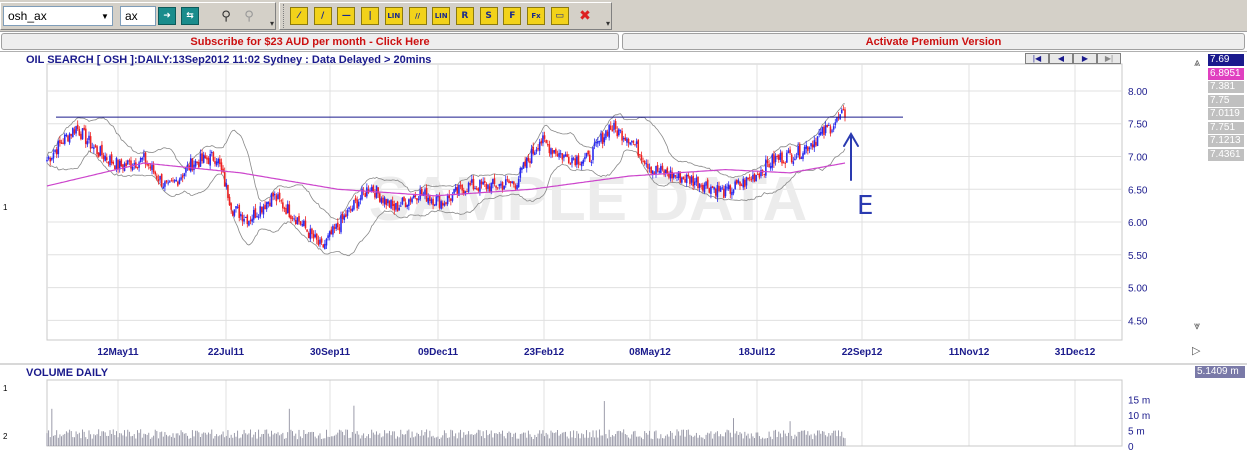  What do you see at coordinates (1061, 58) in the screenshot?
I see `nav-prev-button: ◀` at bounding box center [1061, 58].